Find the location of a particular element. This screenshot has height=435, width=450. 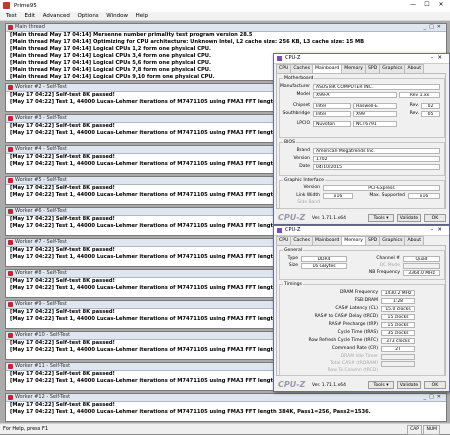

group-label: Timings is located at coordinates (293, 284).